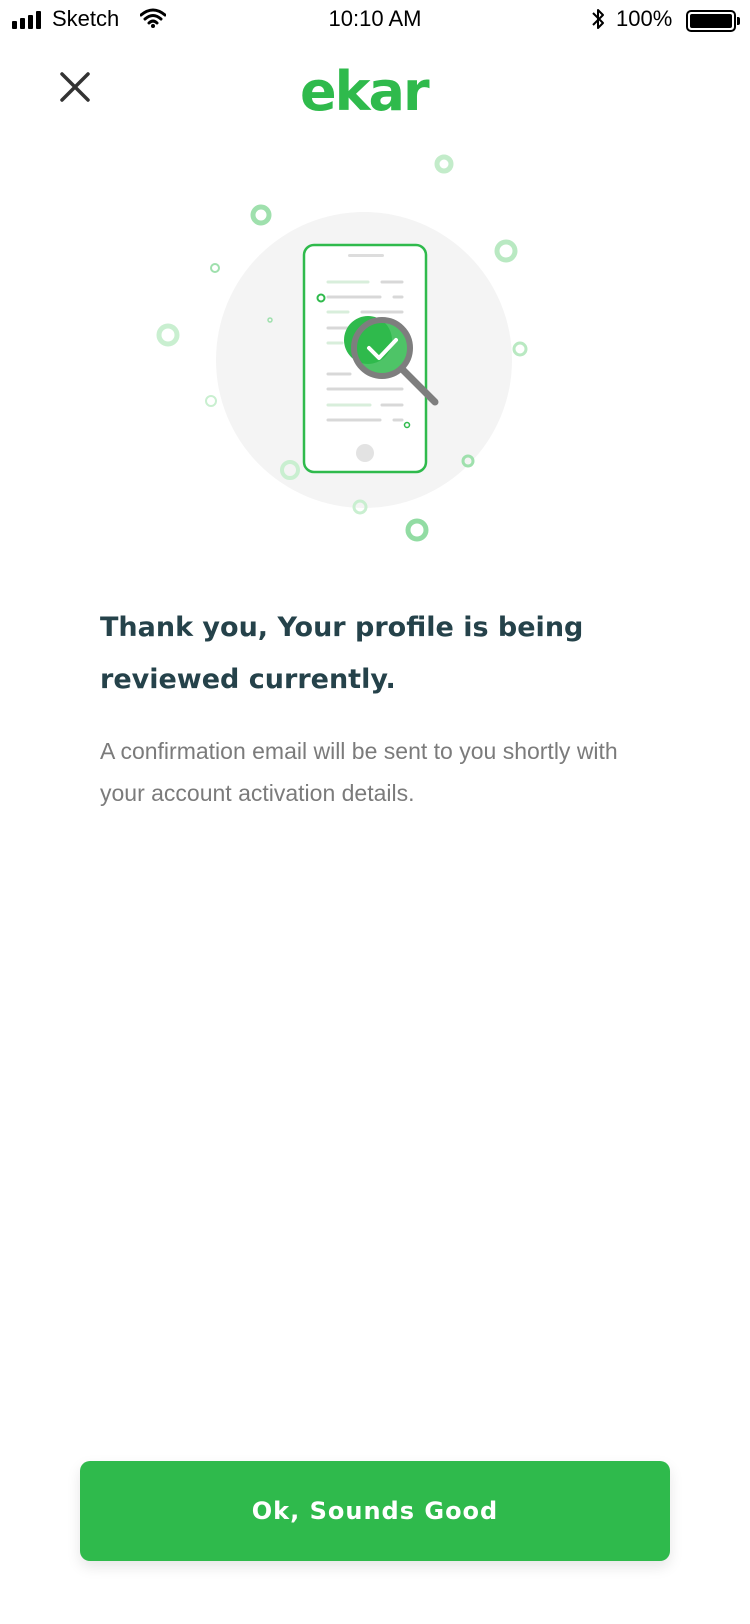 Image resolution: width=750 pixels, height=1624 pixels. I want to click on phone-check-magnifier-icon, so click(342, 348).